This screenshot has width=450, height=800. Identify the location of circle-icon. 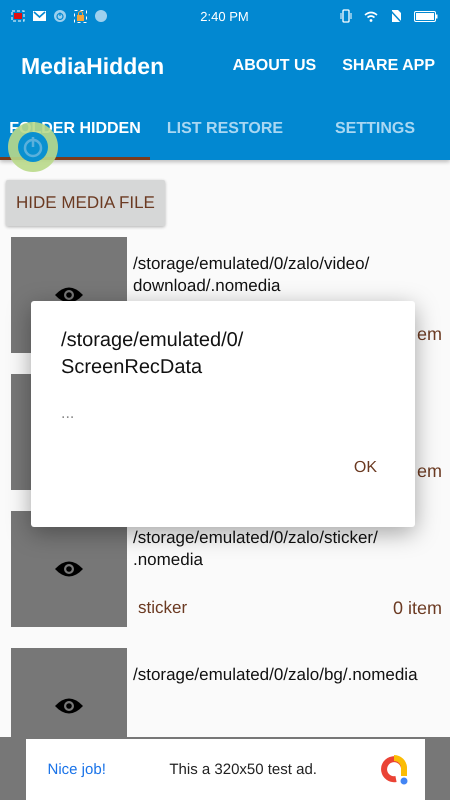
(101, 16).